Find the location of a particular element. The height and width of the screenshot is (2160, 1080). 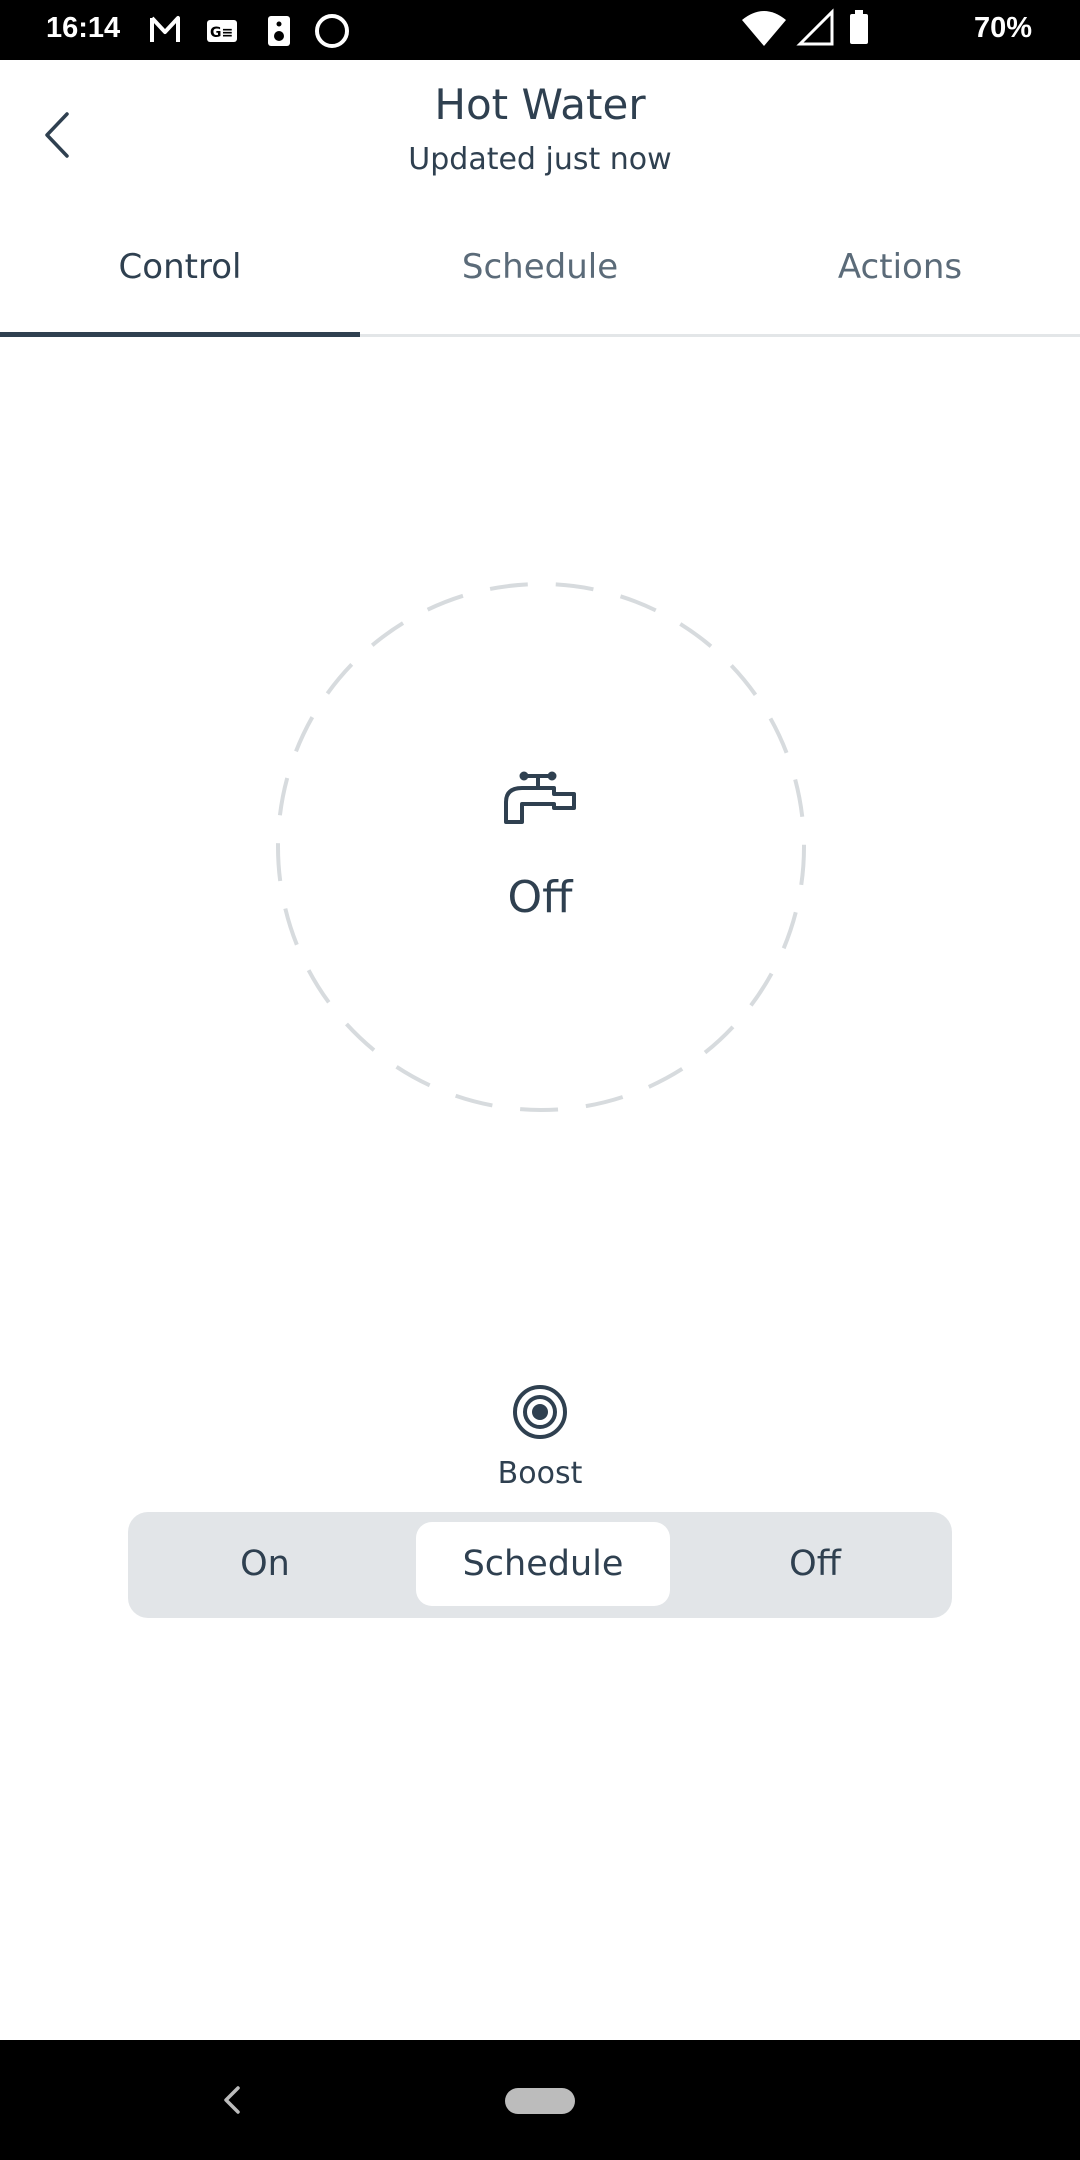

mode-off-button: Off is located at coordinates (815, 1564).